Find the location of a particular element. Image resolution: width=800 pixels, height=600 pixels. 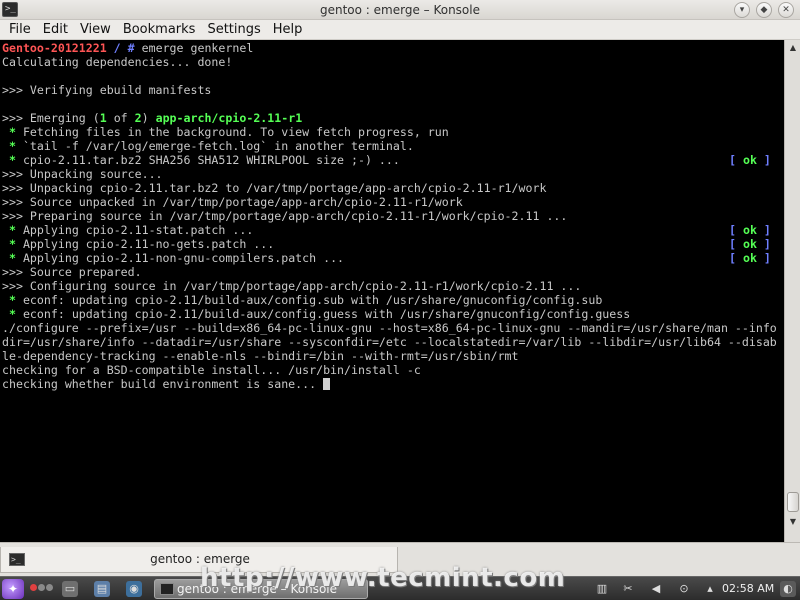

kde-logo-icon: ✦ is located at coordinates (13, 589).